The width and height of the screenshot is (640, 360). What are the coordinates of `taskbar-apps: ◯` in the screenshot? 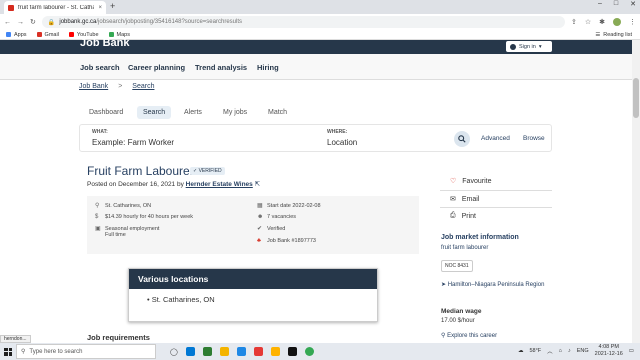 It's located at (242, 351).